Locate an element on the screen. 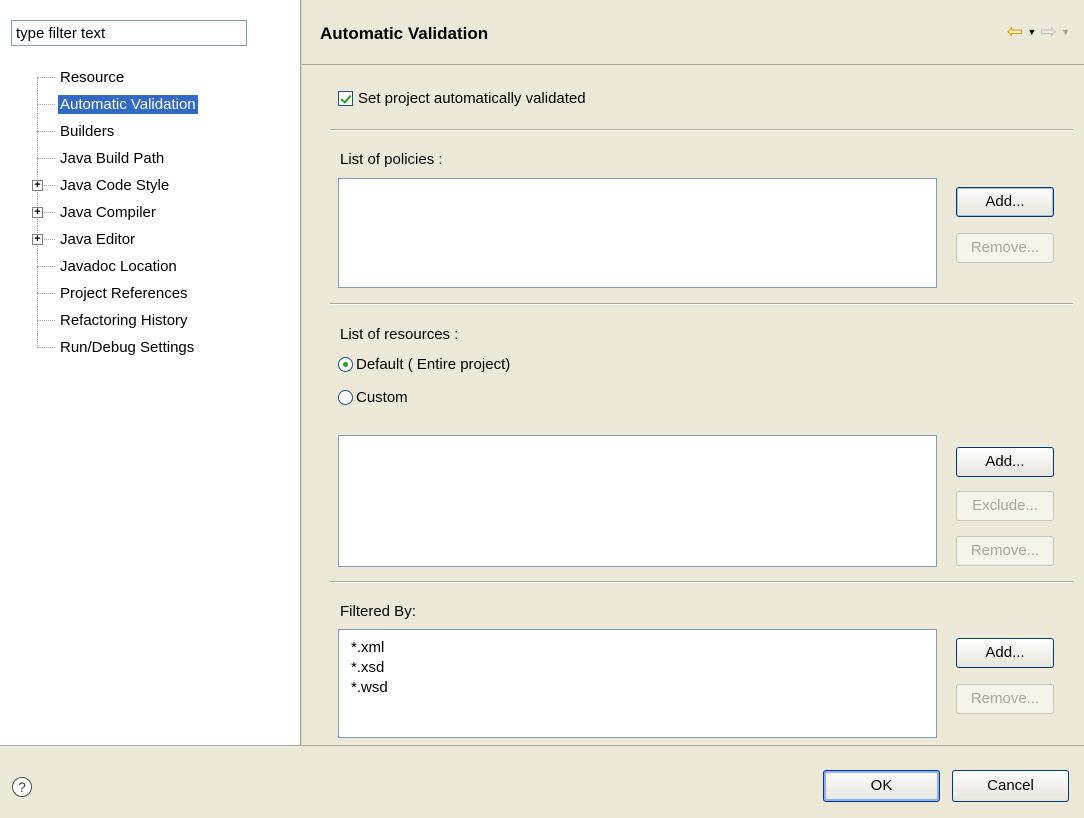  tree-item-label: Javadoc Location is located at coordinates (118, 266).